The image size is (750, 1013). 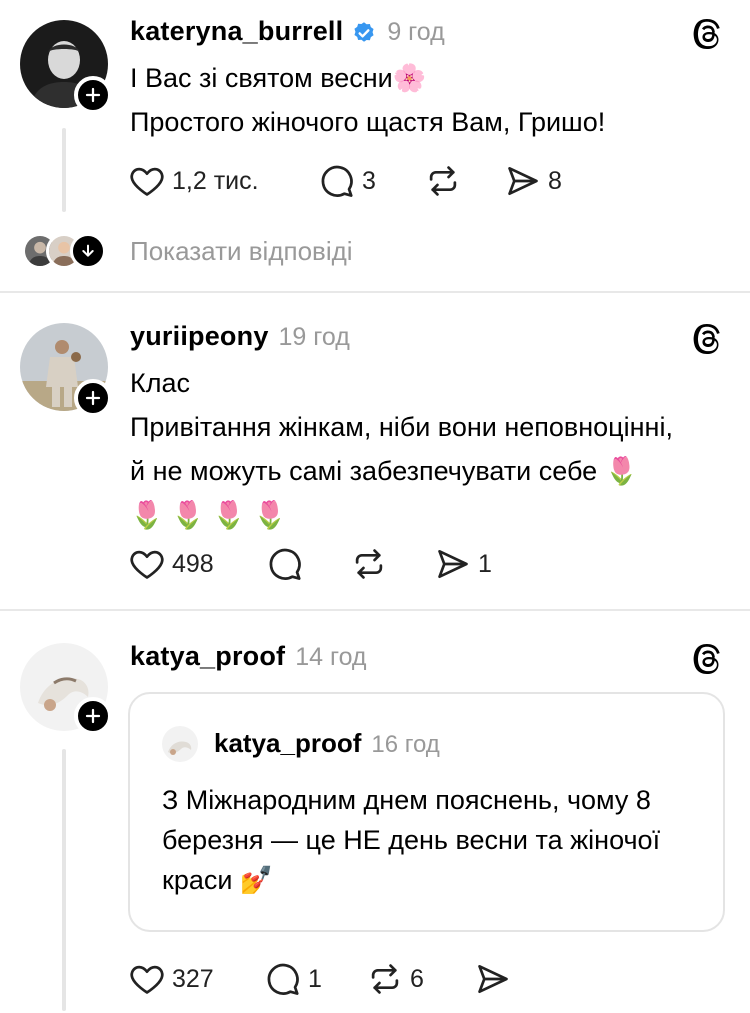 I want to click on post-header: katya_proof 14 год, so click(x=248, y=656).